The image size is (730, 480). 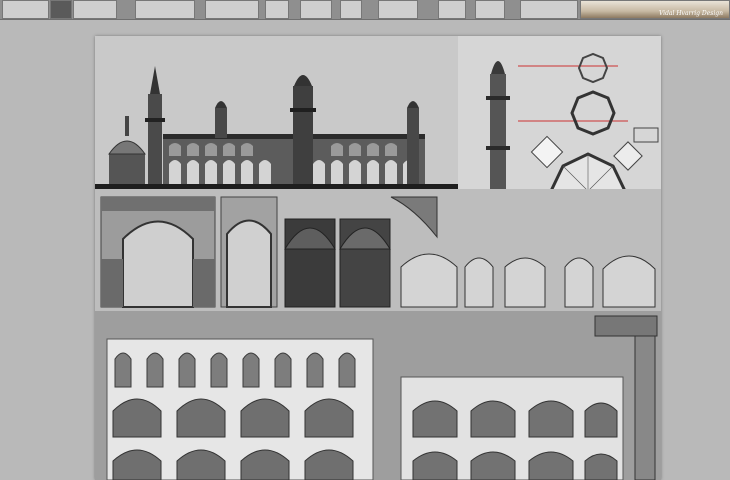 I want to click on palace-elevation-drawing, so click(x=276, y=127).